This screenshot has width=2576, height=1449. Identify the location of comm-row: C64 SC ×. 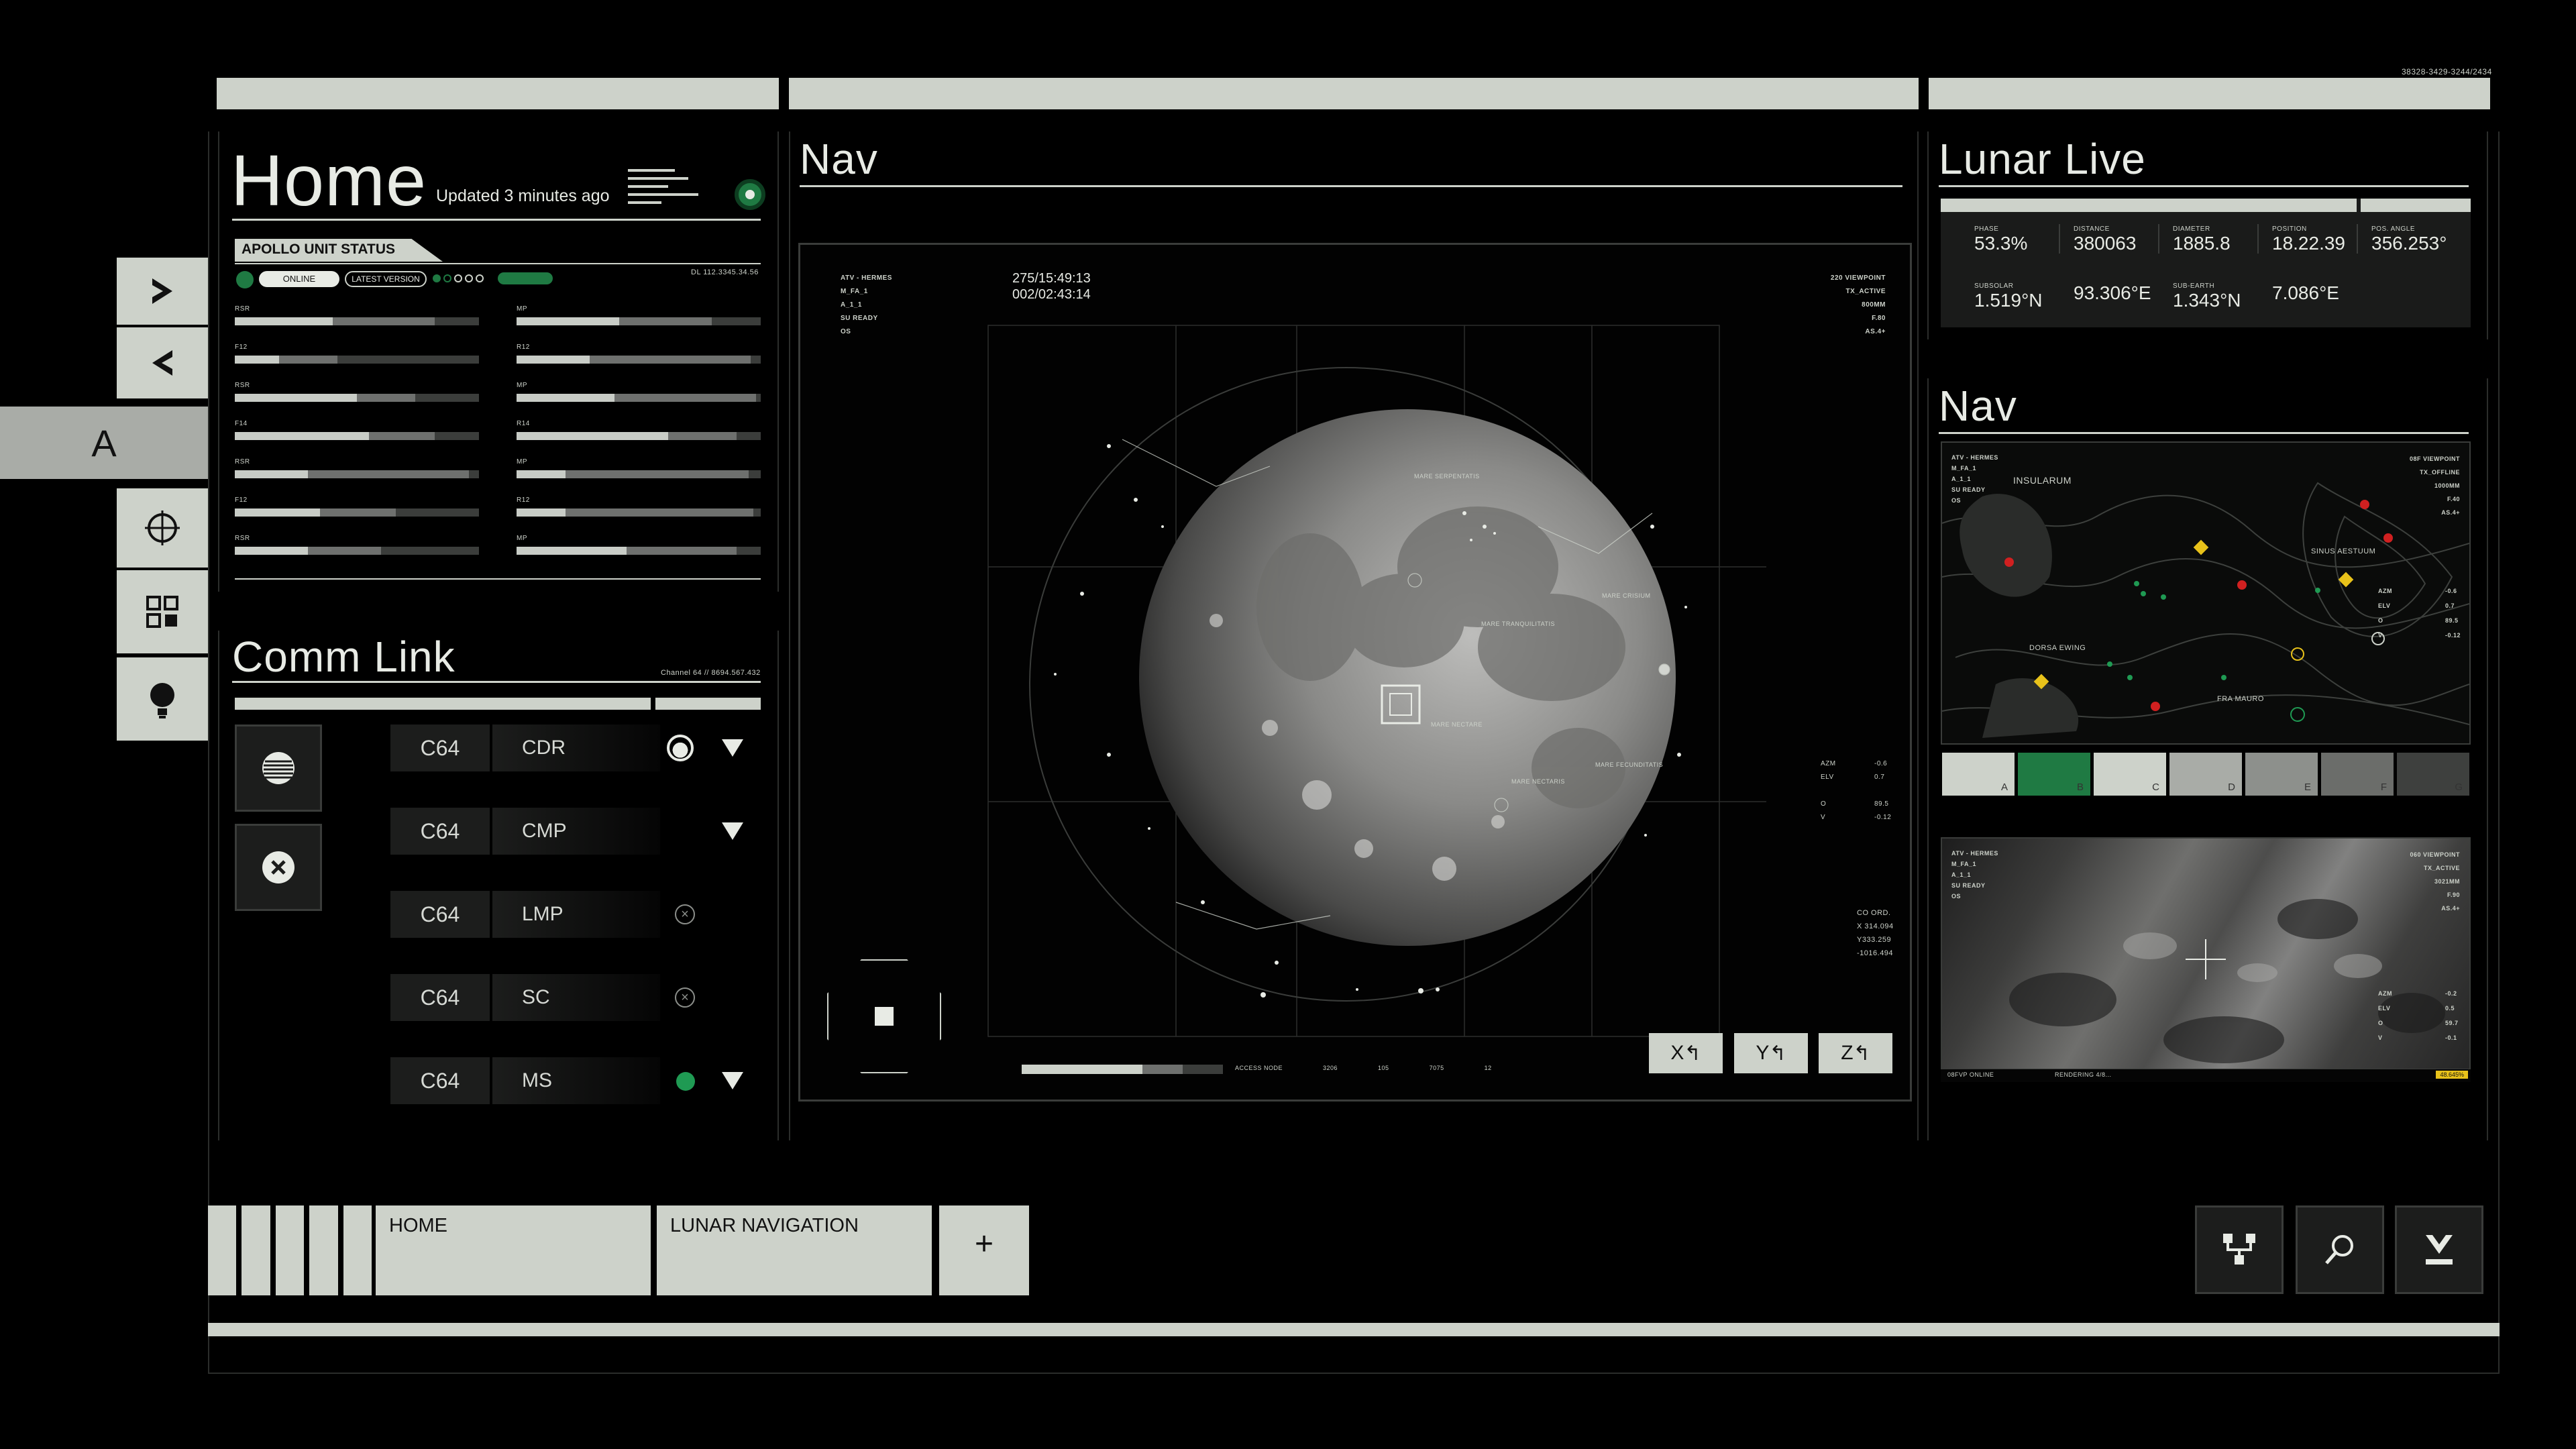
(578, 997).